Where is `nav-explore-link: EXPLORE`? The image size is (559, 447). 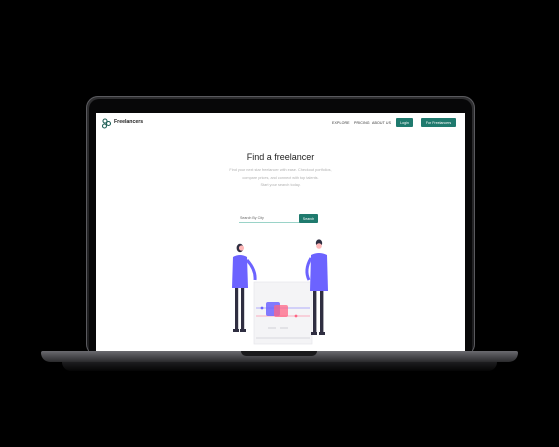
nav-explore-link: EXPLORE is located at coordinates (341, 123).